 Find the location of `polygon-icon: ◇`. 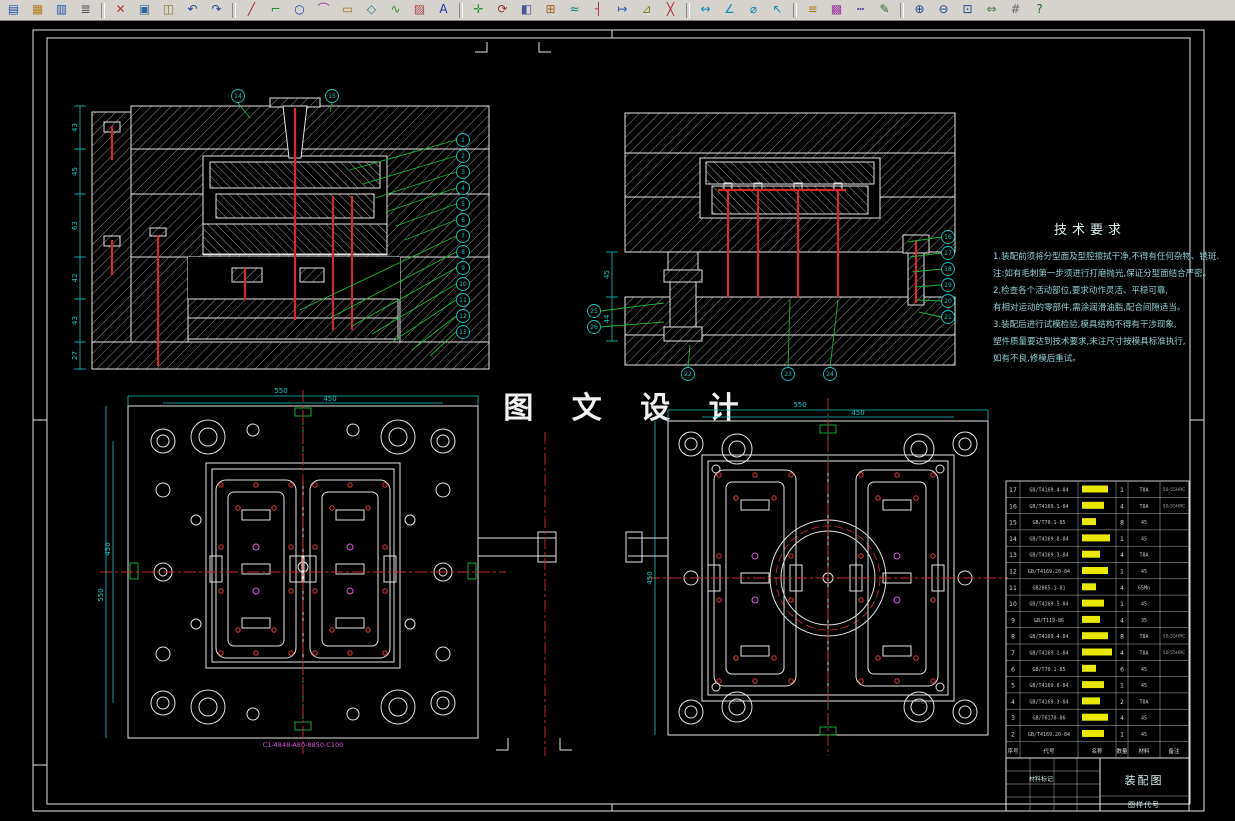

polygon-icon: ◇ is located at coordinates (371, 10).